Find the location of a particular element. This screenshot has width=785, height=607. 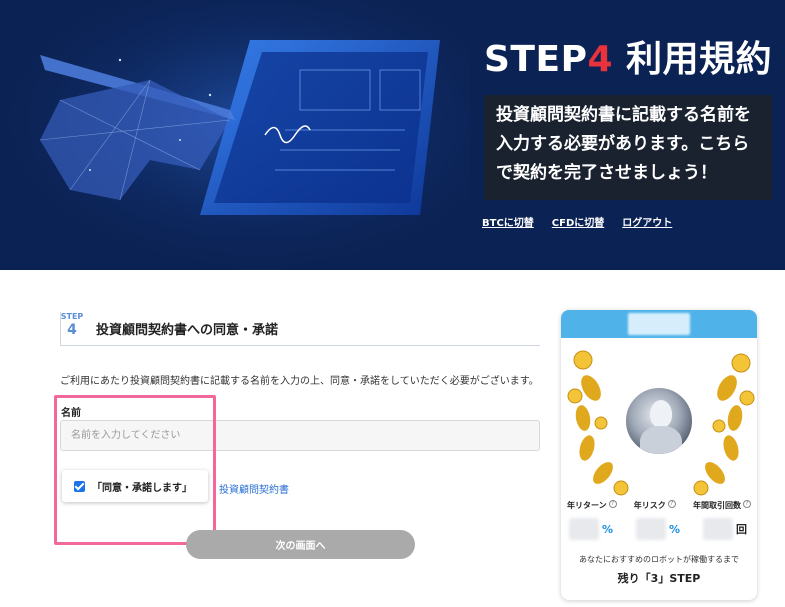

annual-risk-label-text: 年リスク is located at coordinates (649, 505).